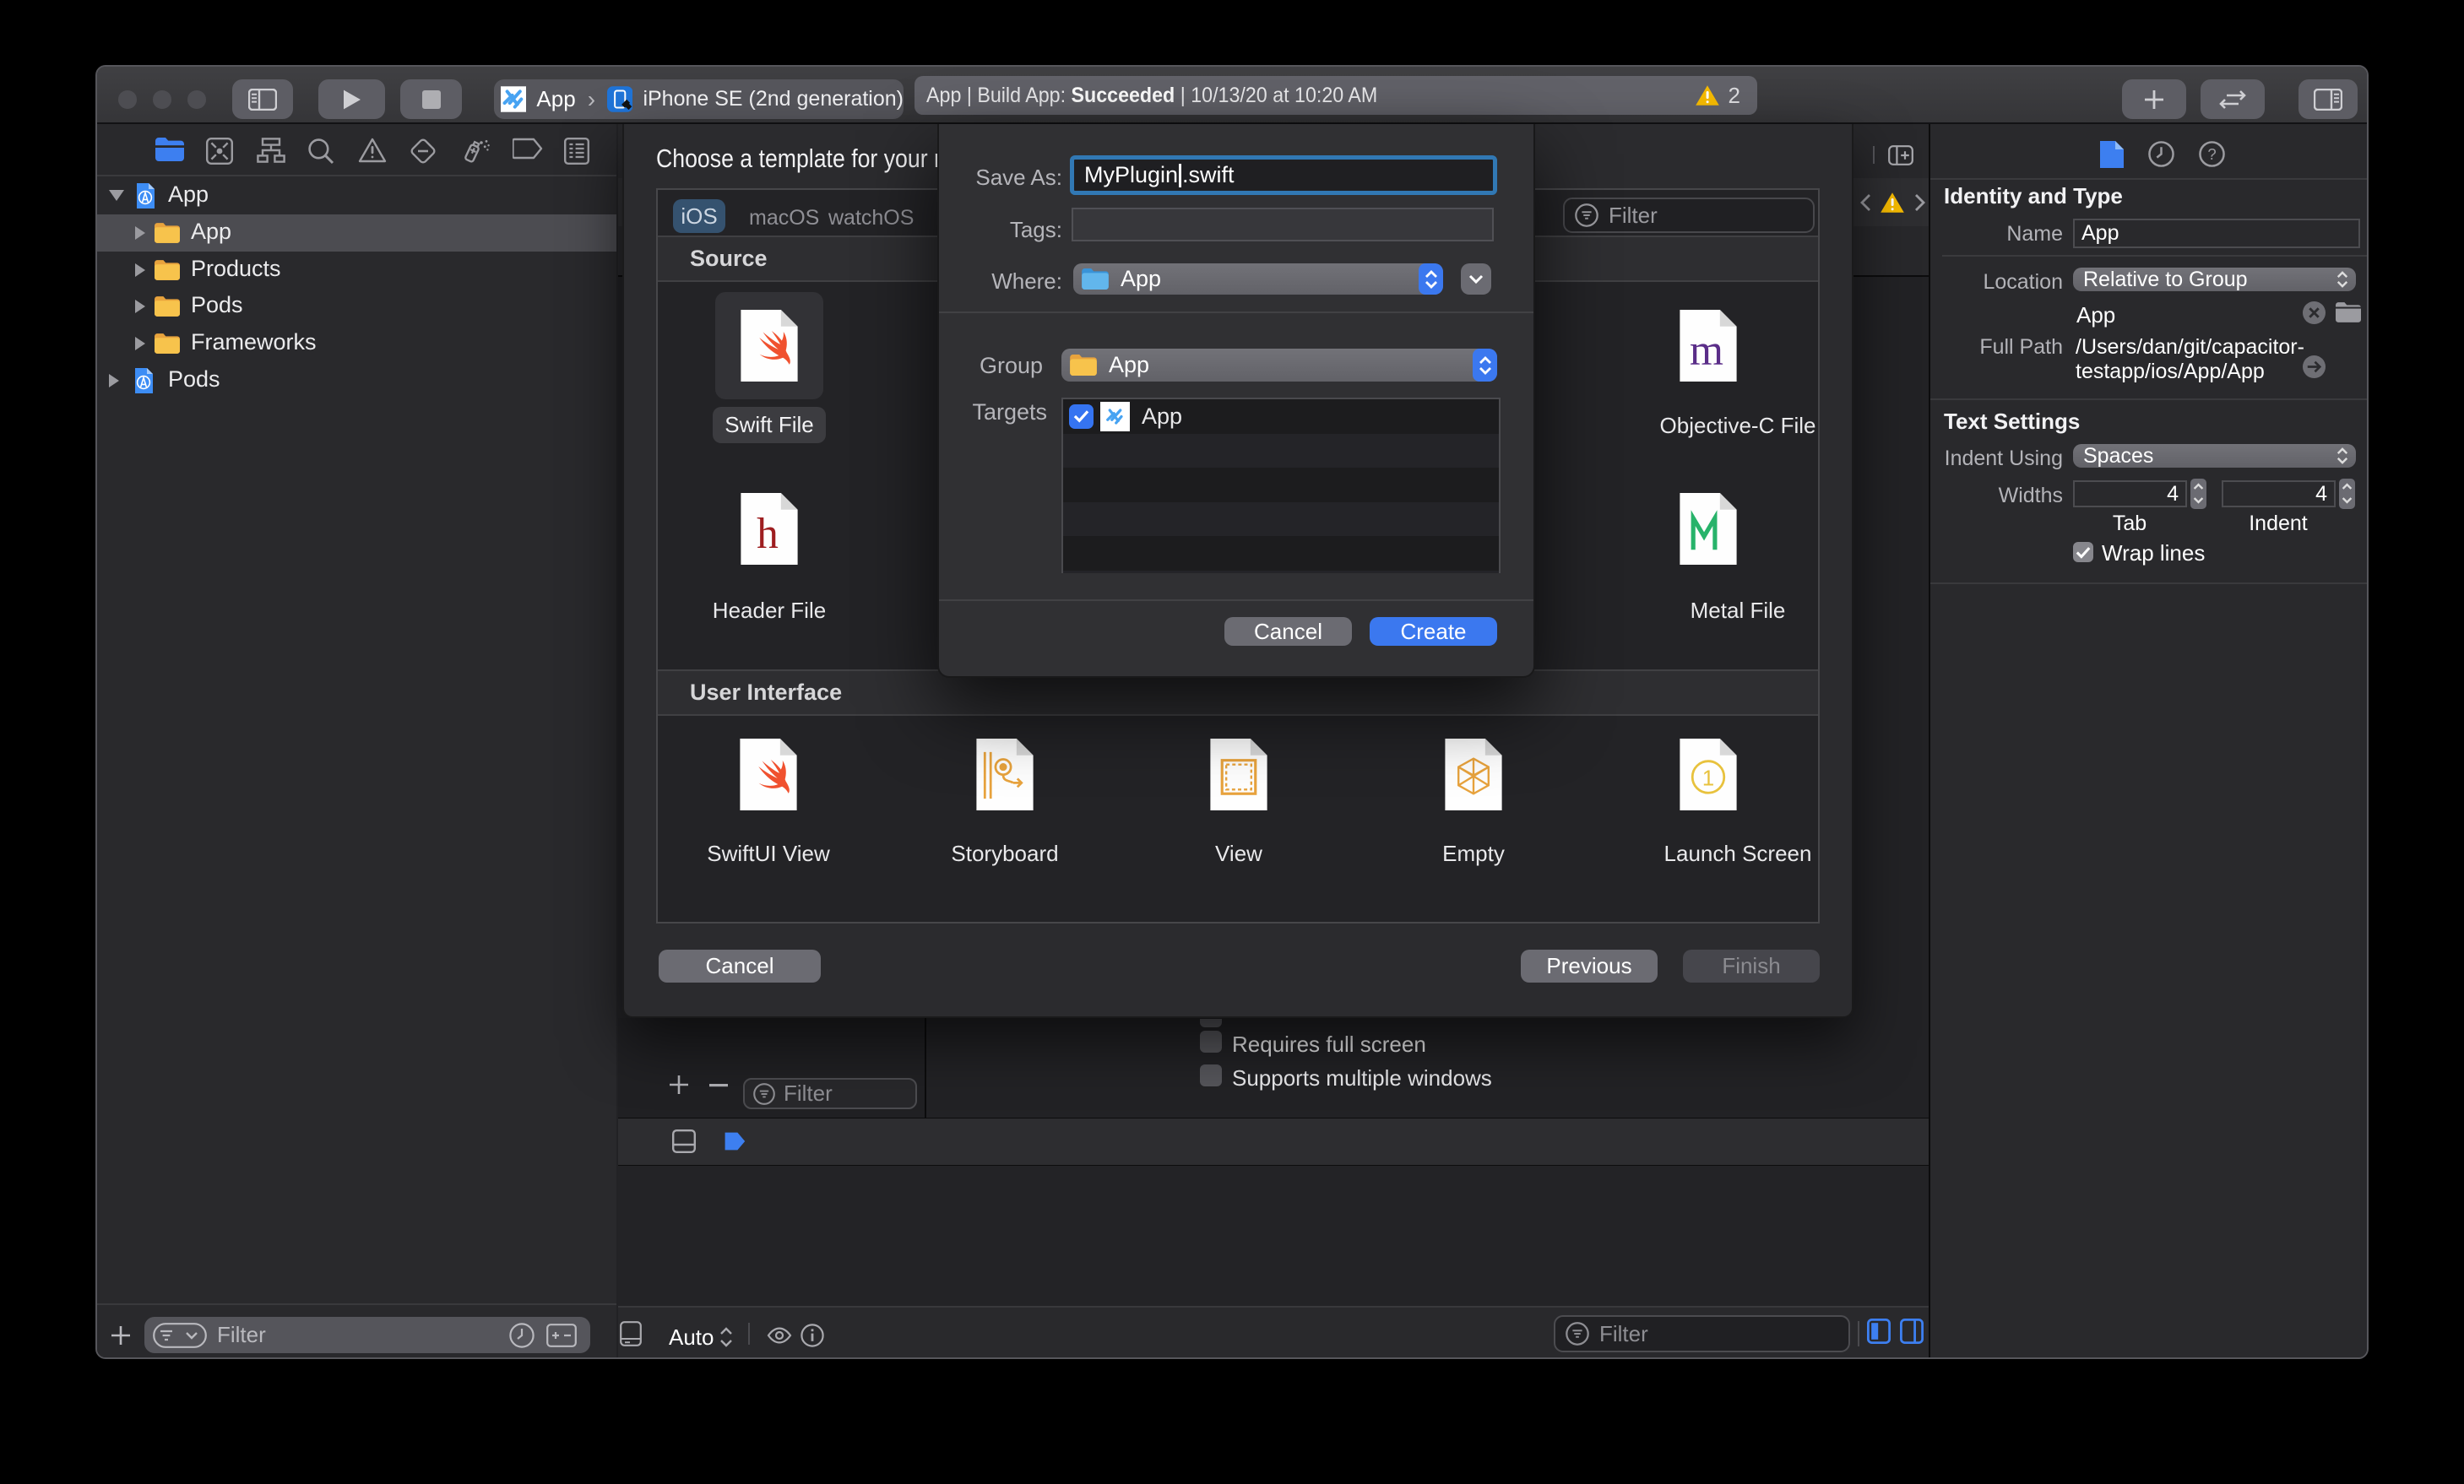 Image resolution: width=2464 pixels, height=1484 pixels. Describe the element at coordinates (768, 534) in the screenshot. I see `svg-text: h` at that location.